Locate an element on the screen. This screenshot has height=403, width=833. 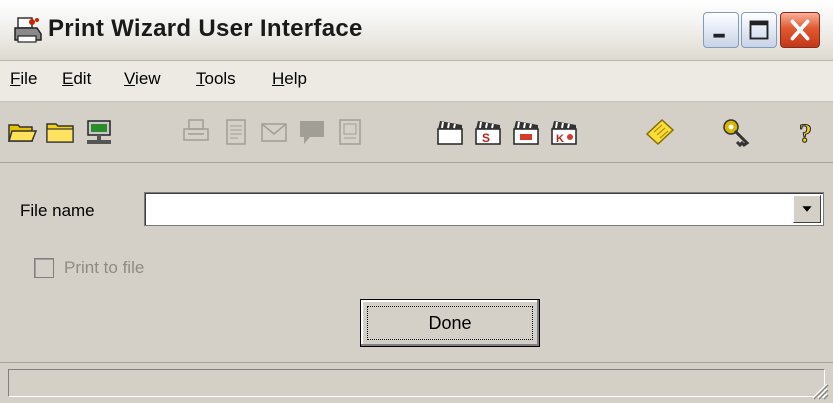
network-drive-icon is located at coordinates (99, 132).